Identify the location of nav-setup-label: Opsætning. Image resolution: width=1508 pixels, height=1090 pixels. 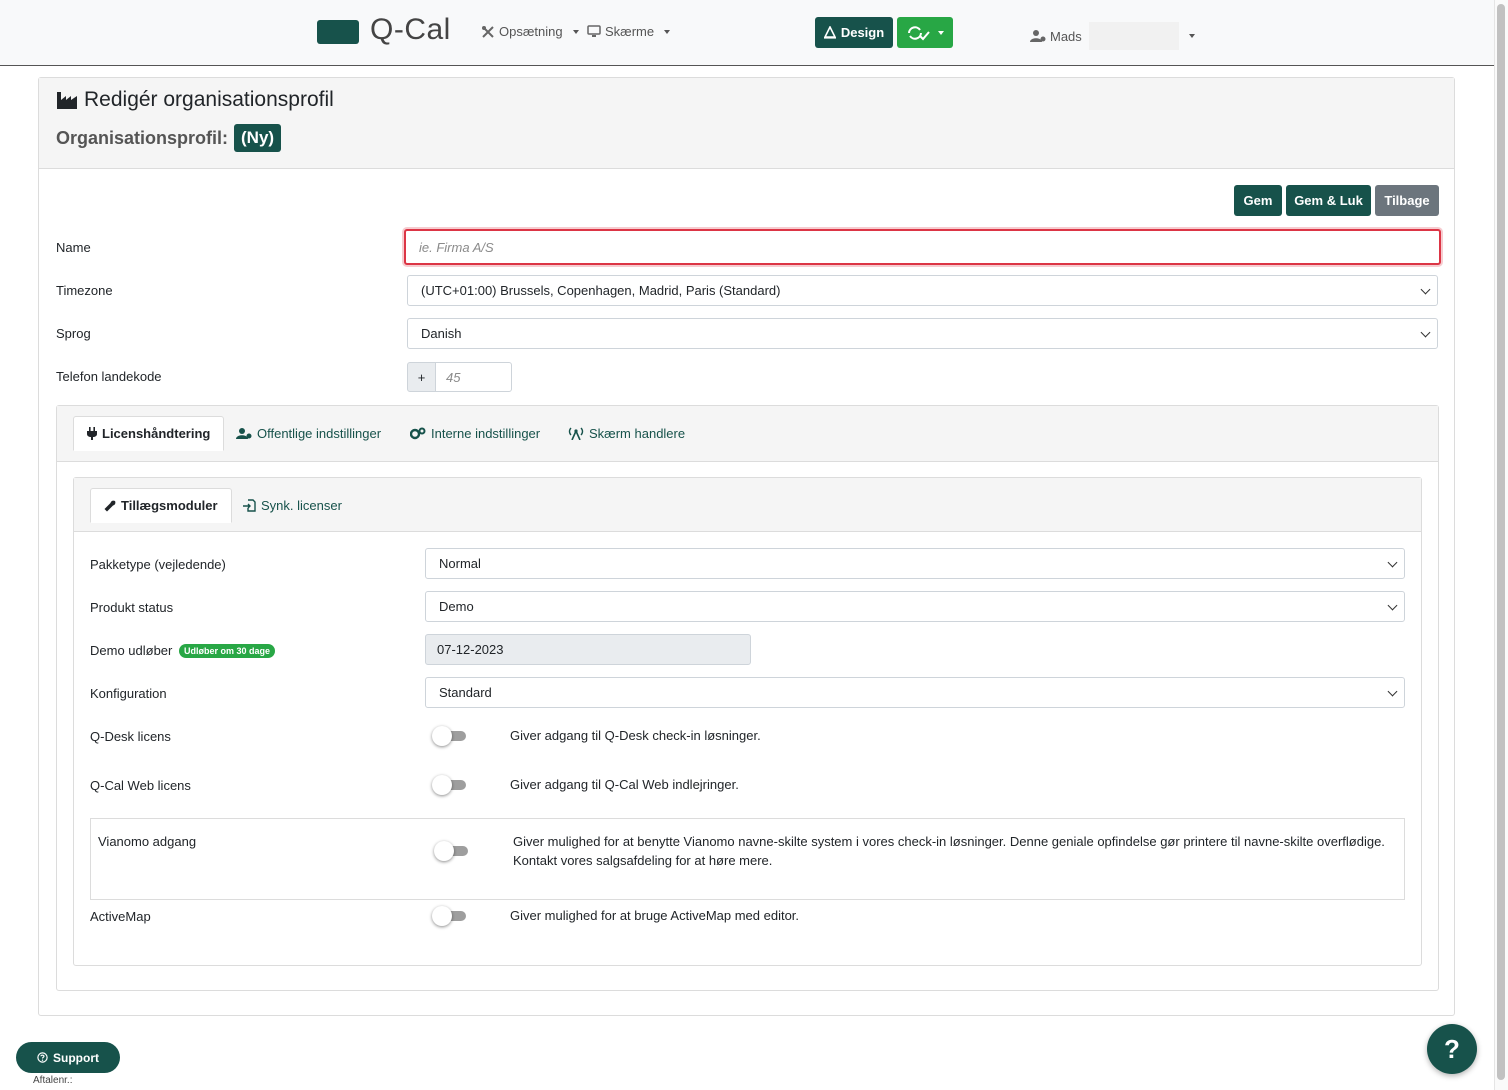
(531, 31).